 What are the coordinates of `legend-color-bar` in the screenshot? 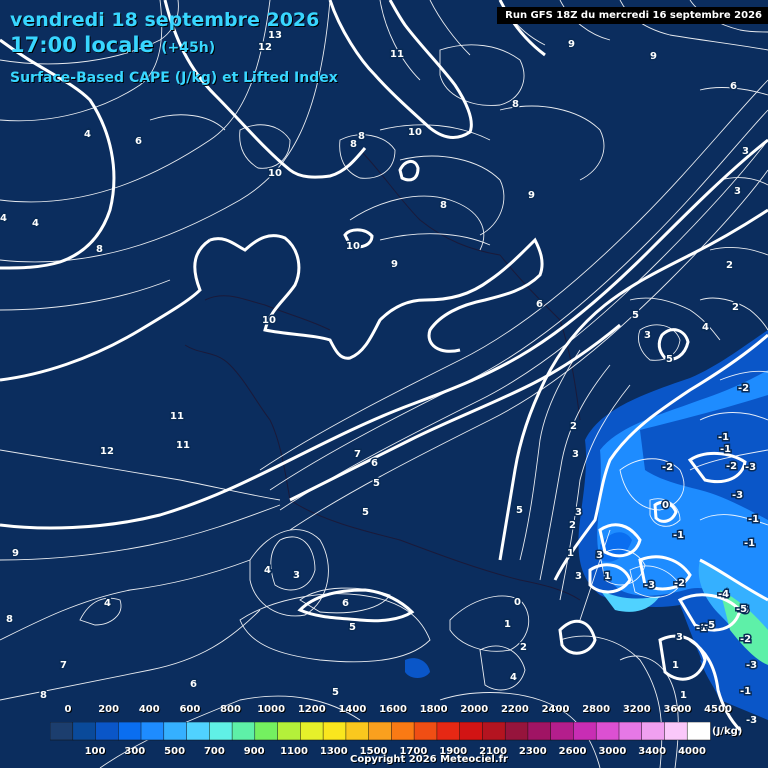 It's located at (380, 731).